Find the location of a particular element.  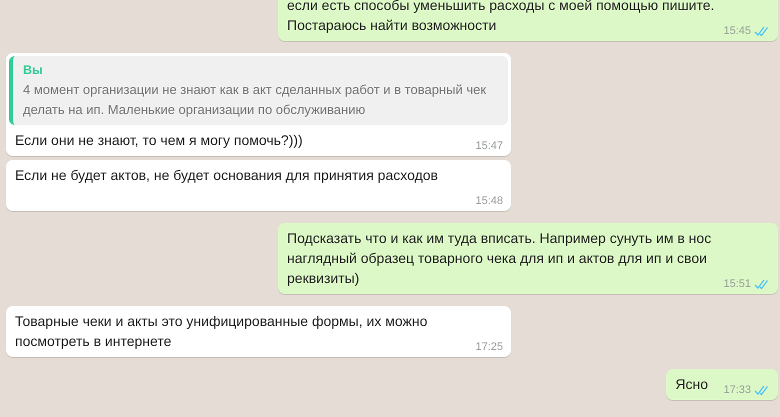

message-text: Если они не знают, то чем я могу помочь?))) is located at coordinates (159, 140).